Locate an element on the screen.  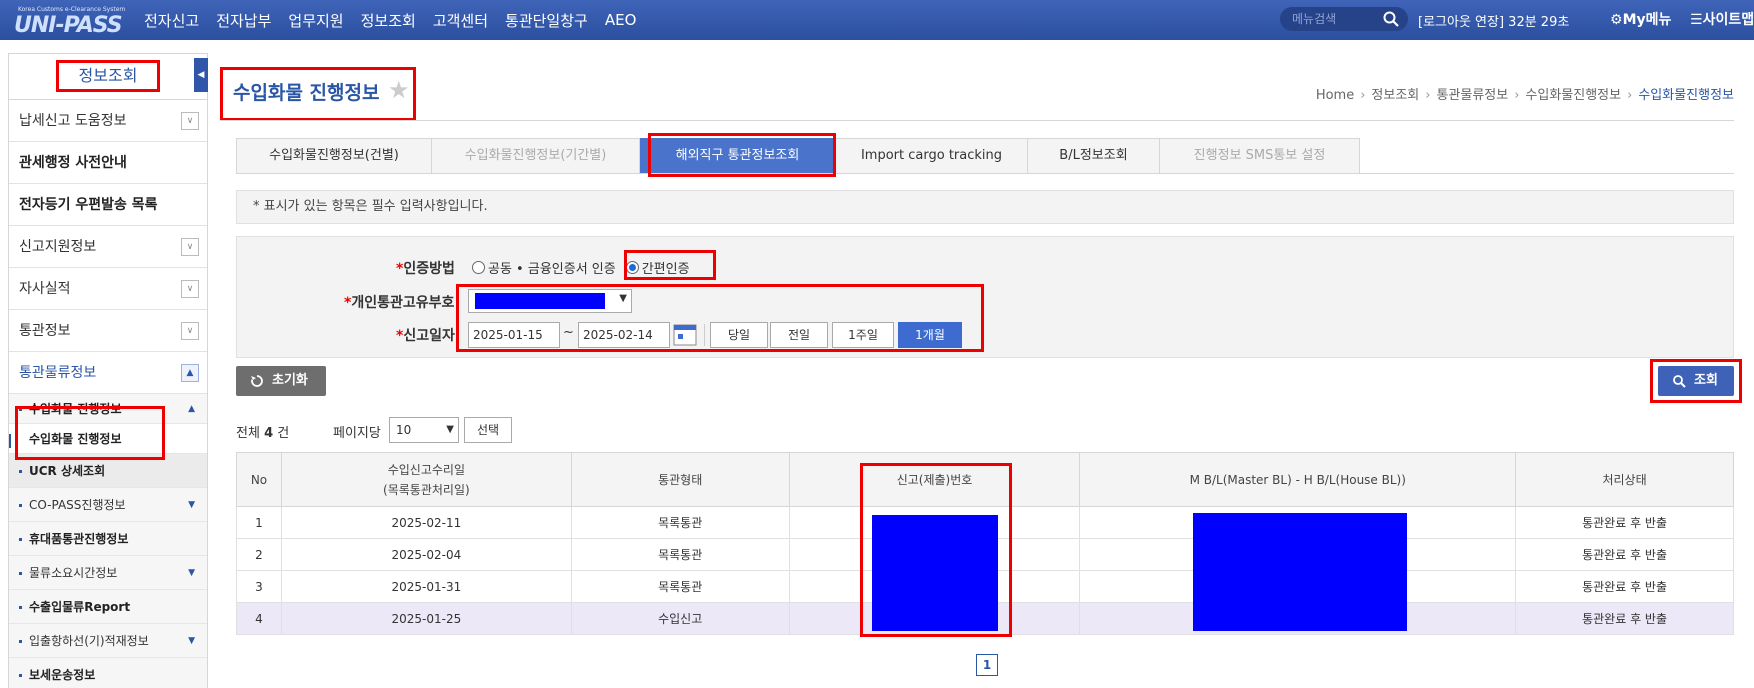
sidebar-sub-label: 휴대품통관진행정보 is located at coordinates (79, 539).